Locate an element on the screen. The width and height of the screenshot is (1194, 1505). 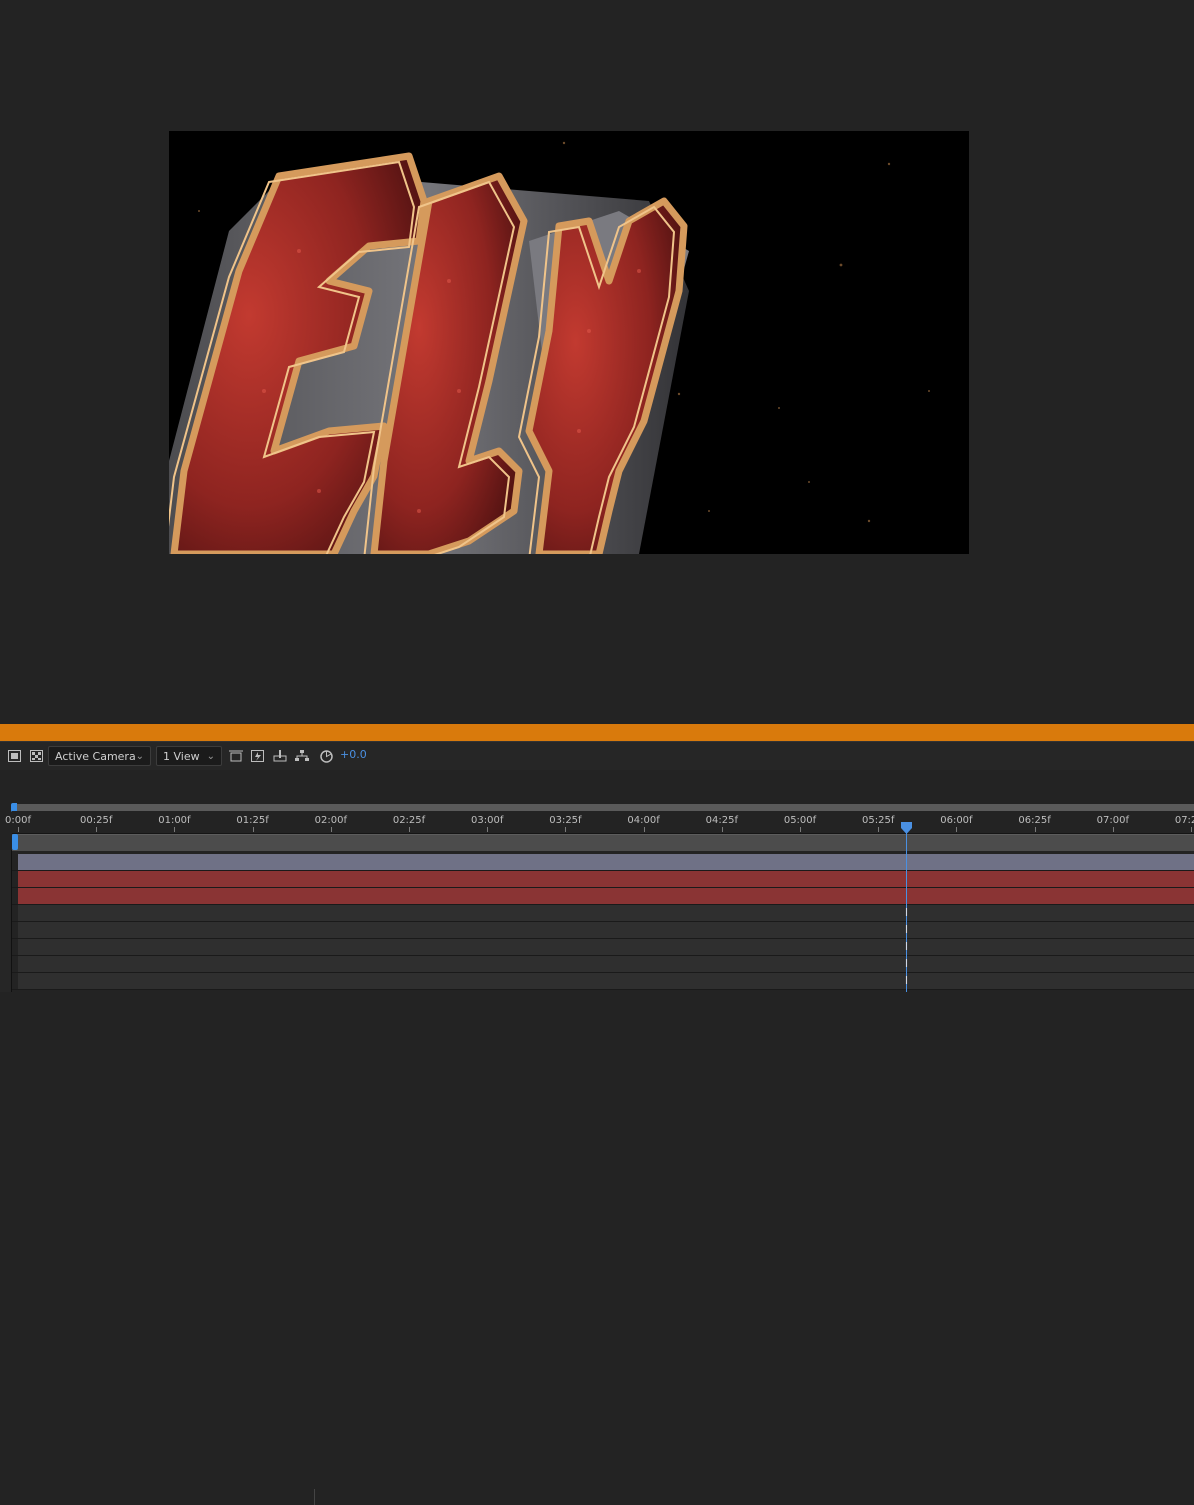
ruler-label: 02:00f is located at coordinates (330, 820).